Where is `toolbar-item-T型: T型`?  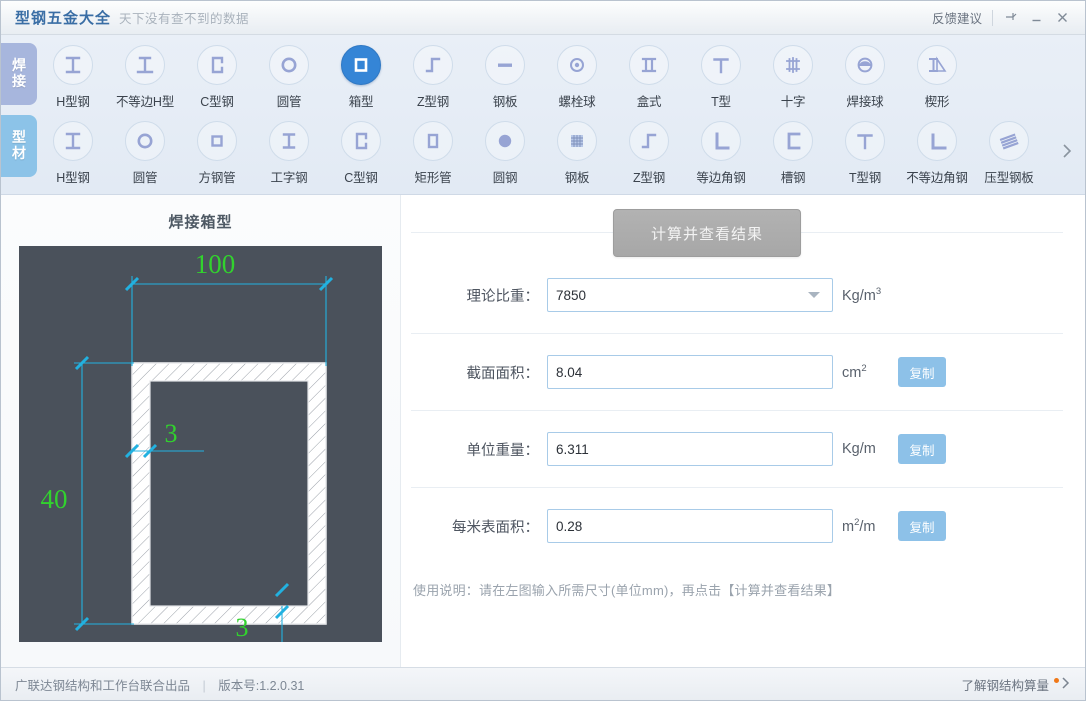 toolbar-item-T型: T型 is located at coordinates (721, 74).